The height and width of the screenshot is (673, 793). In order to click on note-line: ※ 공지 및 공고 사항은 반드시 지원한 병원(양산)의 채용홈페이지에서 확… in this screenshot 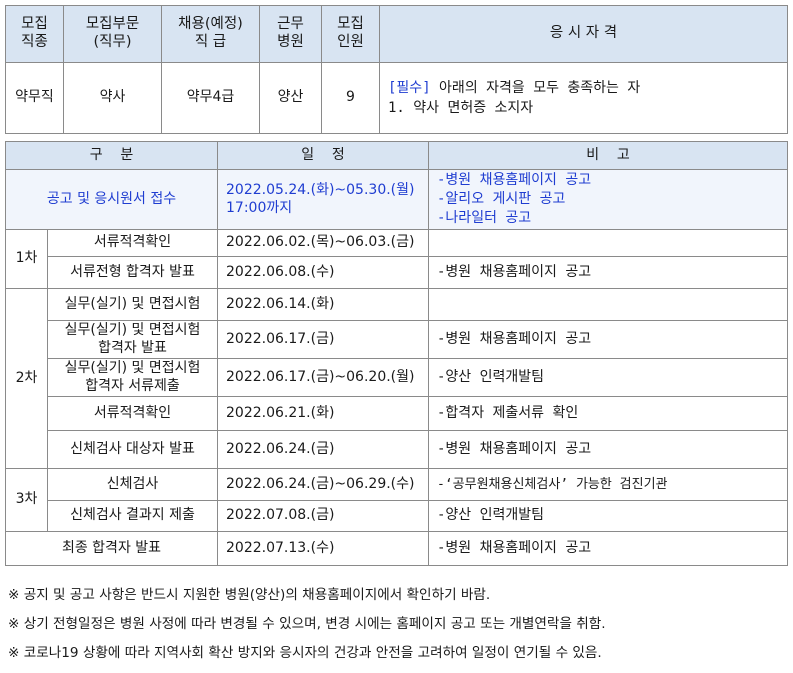, I will do `click(249, 595)`.